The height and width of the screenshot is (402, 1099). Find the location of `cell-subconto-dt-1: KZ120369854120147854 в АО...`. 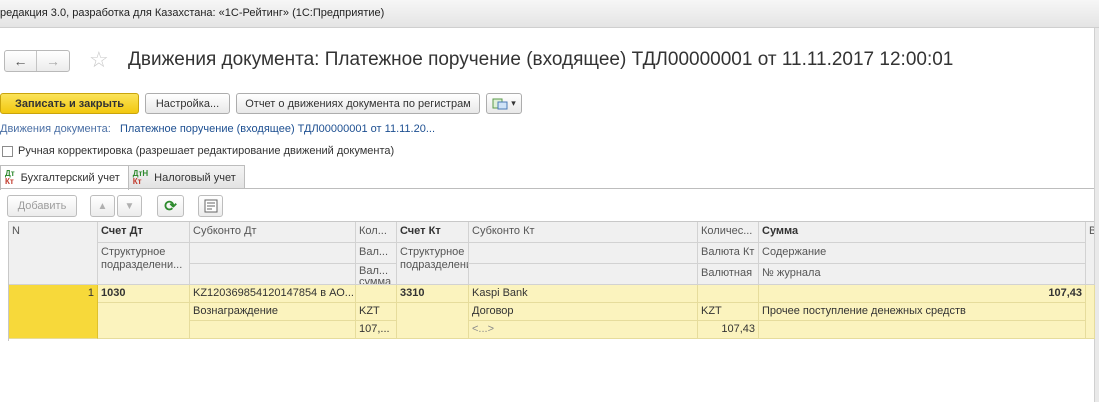

cell-subconto-dt-1: KZ120369854120147854 в АО... is located at coordinates (273, 294).